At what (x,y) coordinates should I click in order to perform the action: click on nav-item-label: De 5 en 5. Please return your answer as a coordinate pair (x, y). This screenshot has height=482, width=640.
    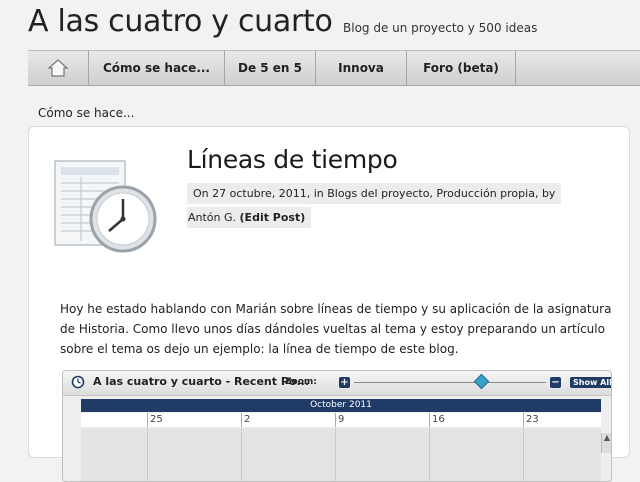
    Looking at the image, I should click on (269, 68).